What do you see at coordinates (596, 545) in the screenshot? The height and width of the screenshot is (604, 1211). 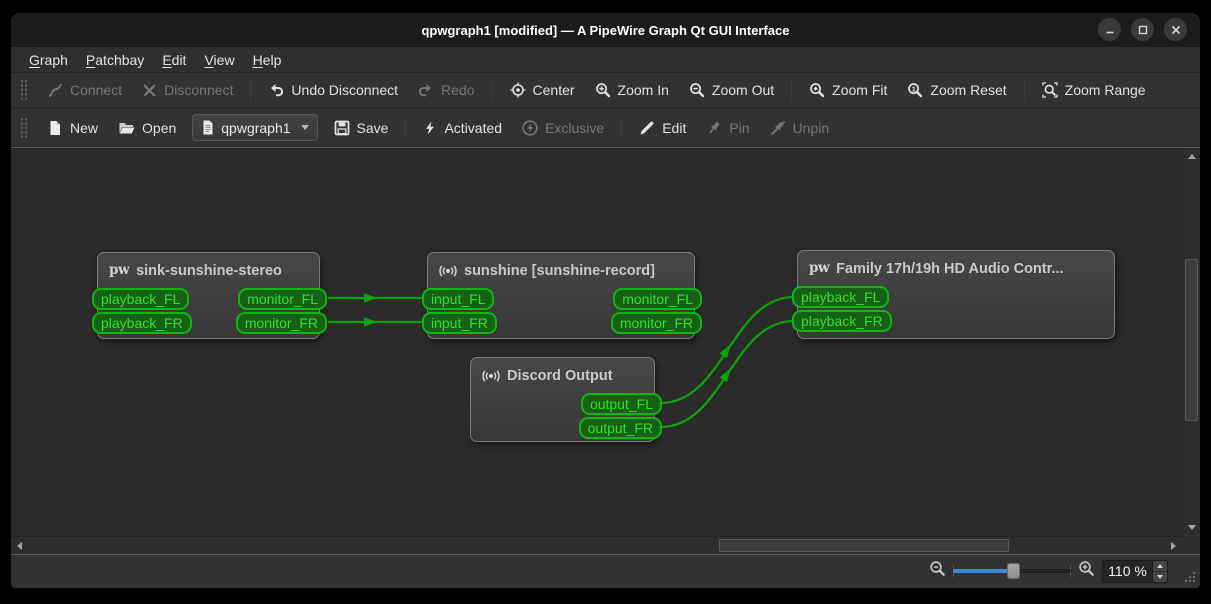 I see `horizontal-scrollbar` at bounding box center [596, 545].